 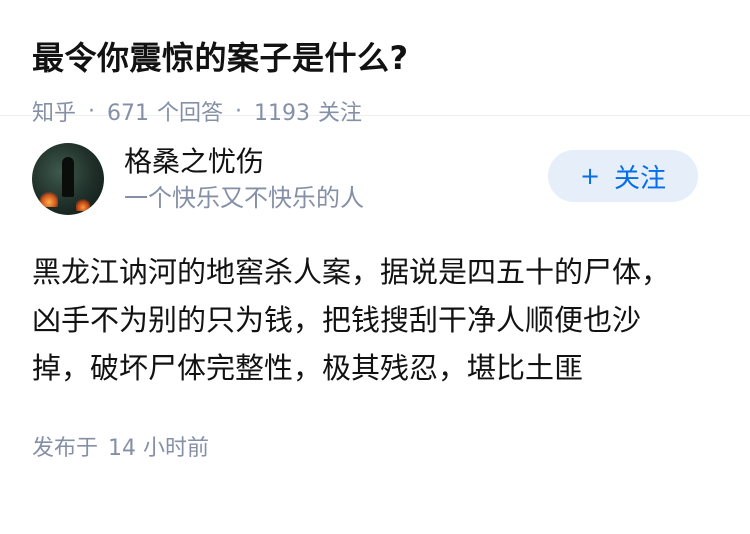 What do you see at coordinates (68, 179) in the screenshot?
I see `avatar` at bounding box center [68, 179].